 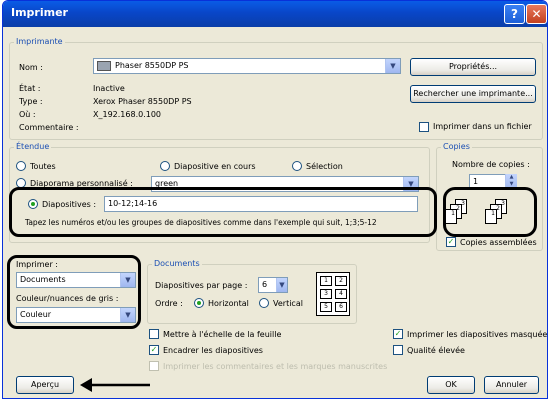 I want to click on frame-slides-checkbox: ✓, so click(x=154, y=350).